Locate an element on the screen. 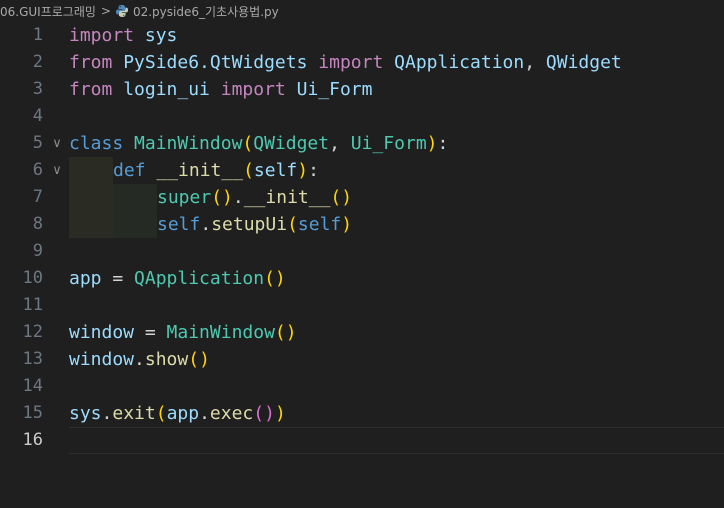 Image resolution: width=724 pixels, height=508 pixels. code-line: 8 self.setupUi(self) is located at coordinates (362, 224).